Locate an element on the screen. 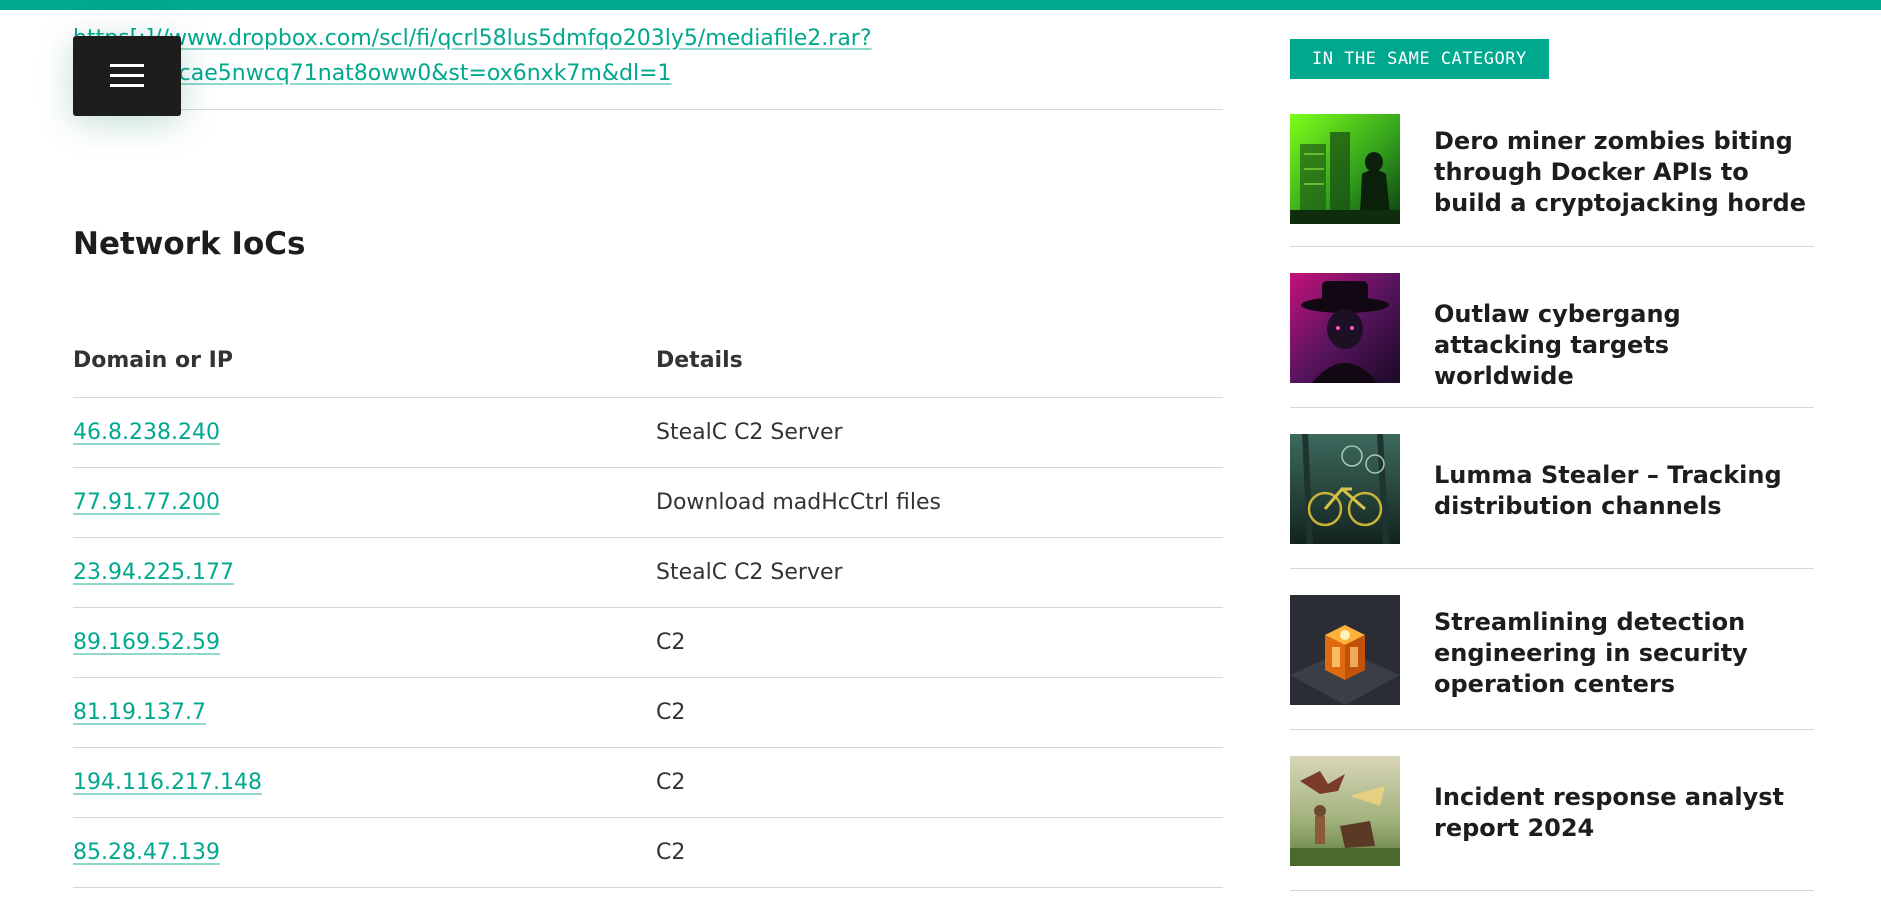  bicycles-forest-thumbnail is located at coordinates (1345, 489).